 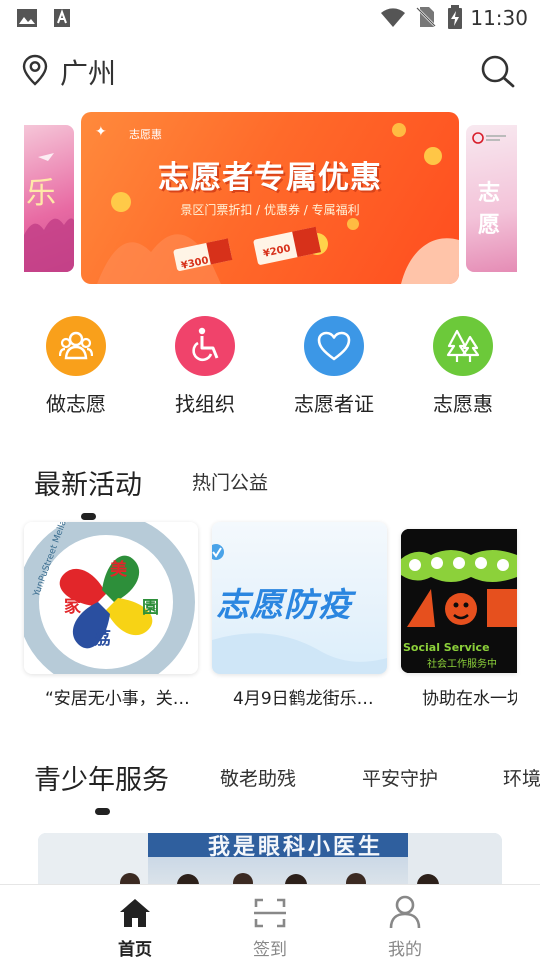 I want to click on quick-action-volunteer-benefits: 志愿惠, so click(x=463, y=366).